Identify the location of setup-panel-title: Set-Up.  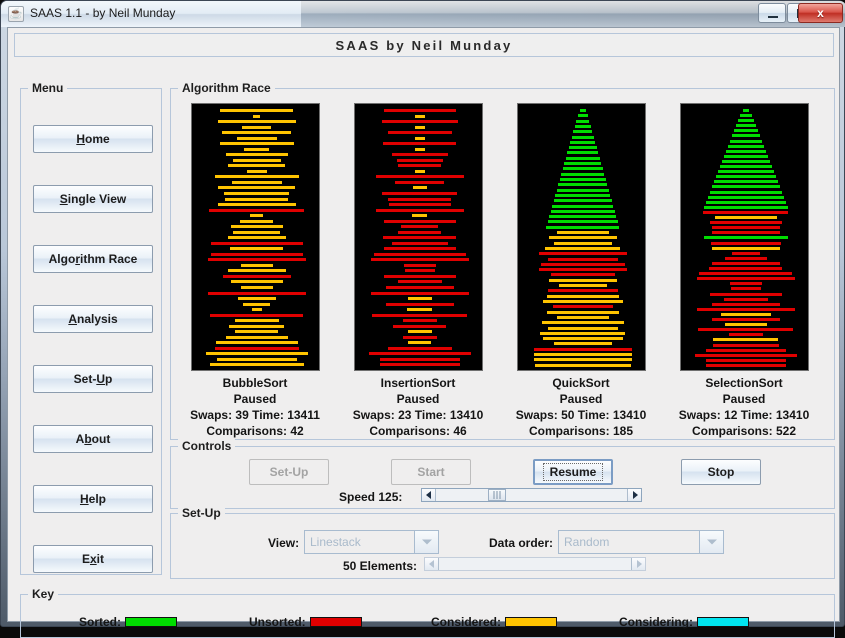
(201, 513).